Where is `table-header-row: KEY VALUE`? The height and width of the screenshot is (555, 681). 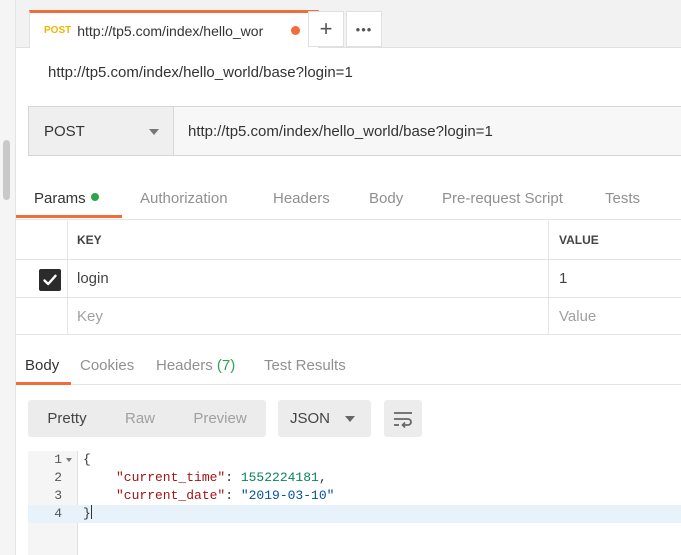 table-header-row: KEY VALUE is located at coordinates (348, 240).